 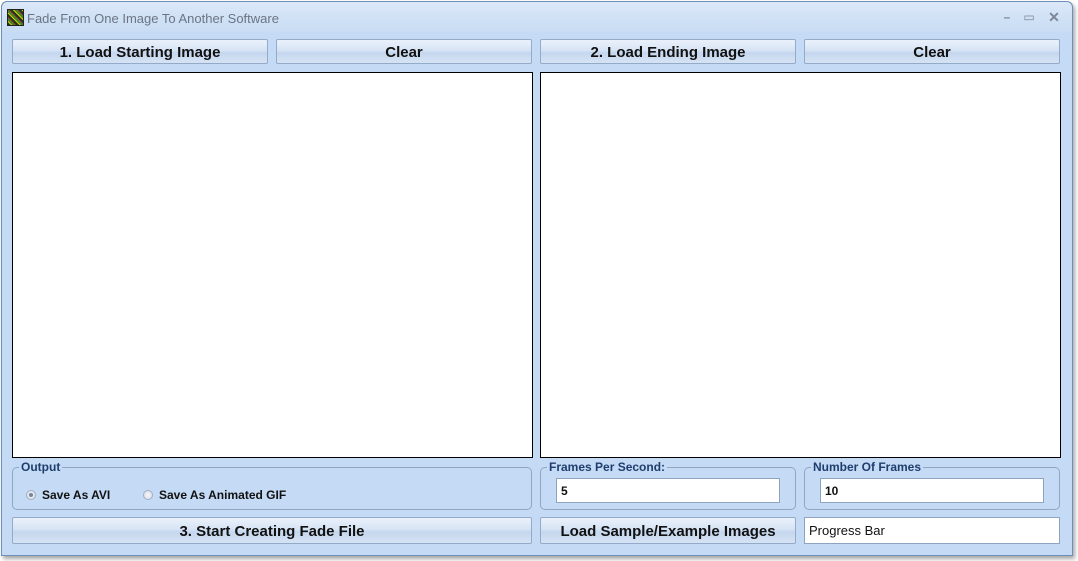 What do you see at coordinates (668, 530) in the screenshot?
I see `load-sample-images-button: Load Sample/Example Images` at bounding box center [668, 530].